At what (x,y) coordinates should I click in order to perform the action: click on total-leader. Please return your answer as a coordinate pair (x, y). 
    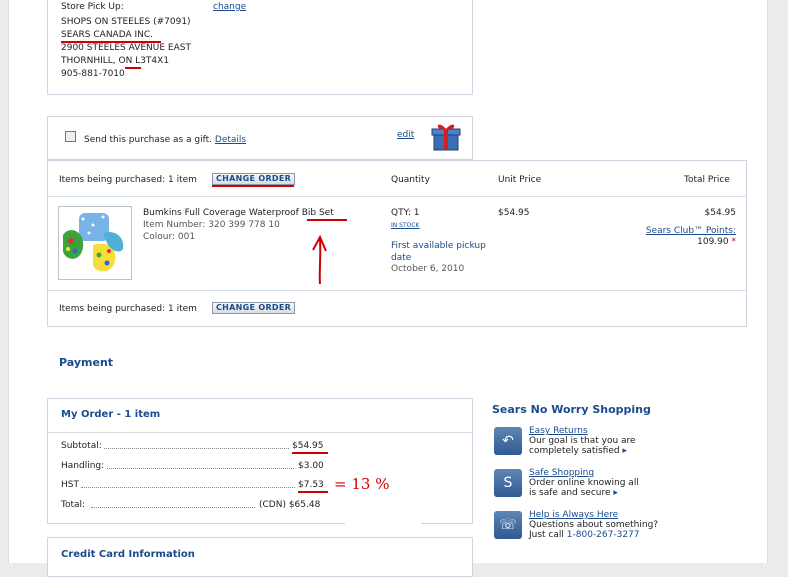
    Looking at the image, I should click on (173, 507).